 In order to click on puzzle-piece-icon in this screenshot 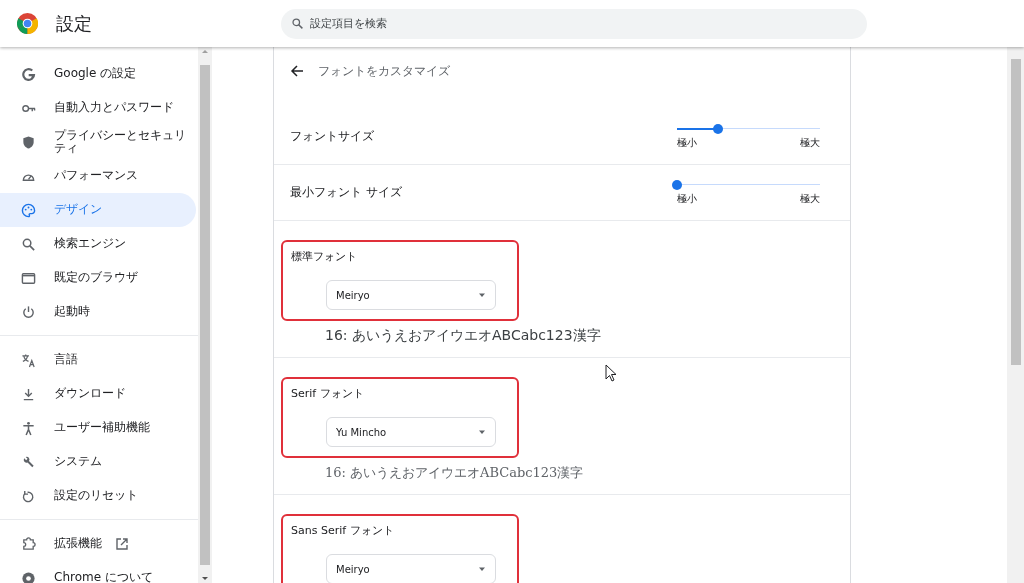, I will do `click(28, 544)`.